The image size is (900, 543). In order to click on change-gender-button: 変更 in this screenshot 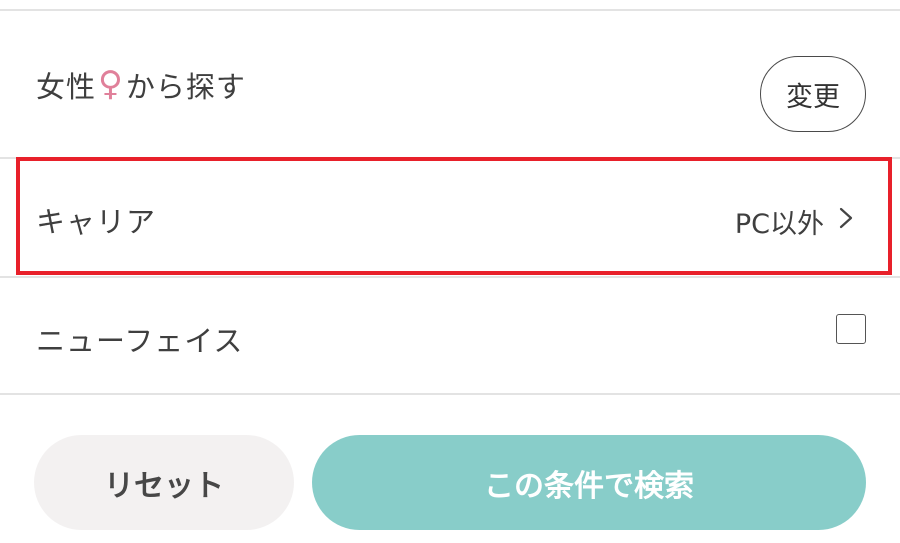, I will do `click(813, 94)`.